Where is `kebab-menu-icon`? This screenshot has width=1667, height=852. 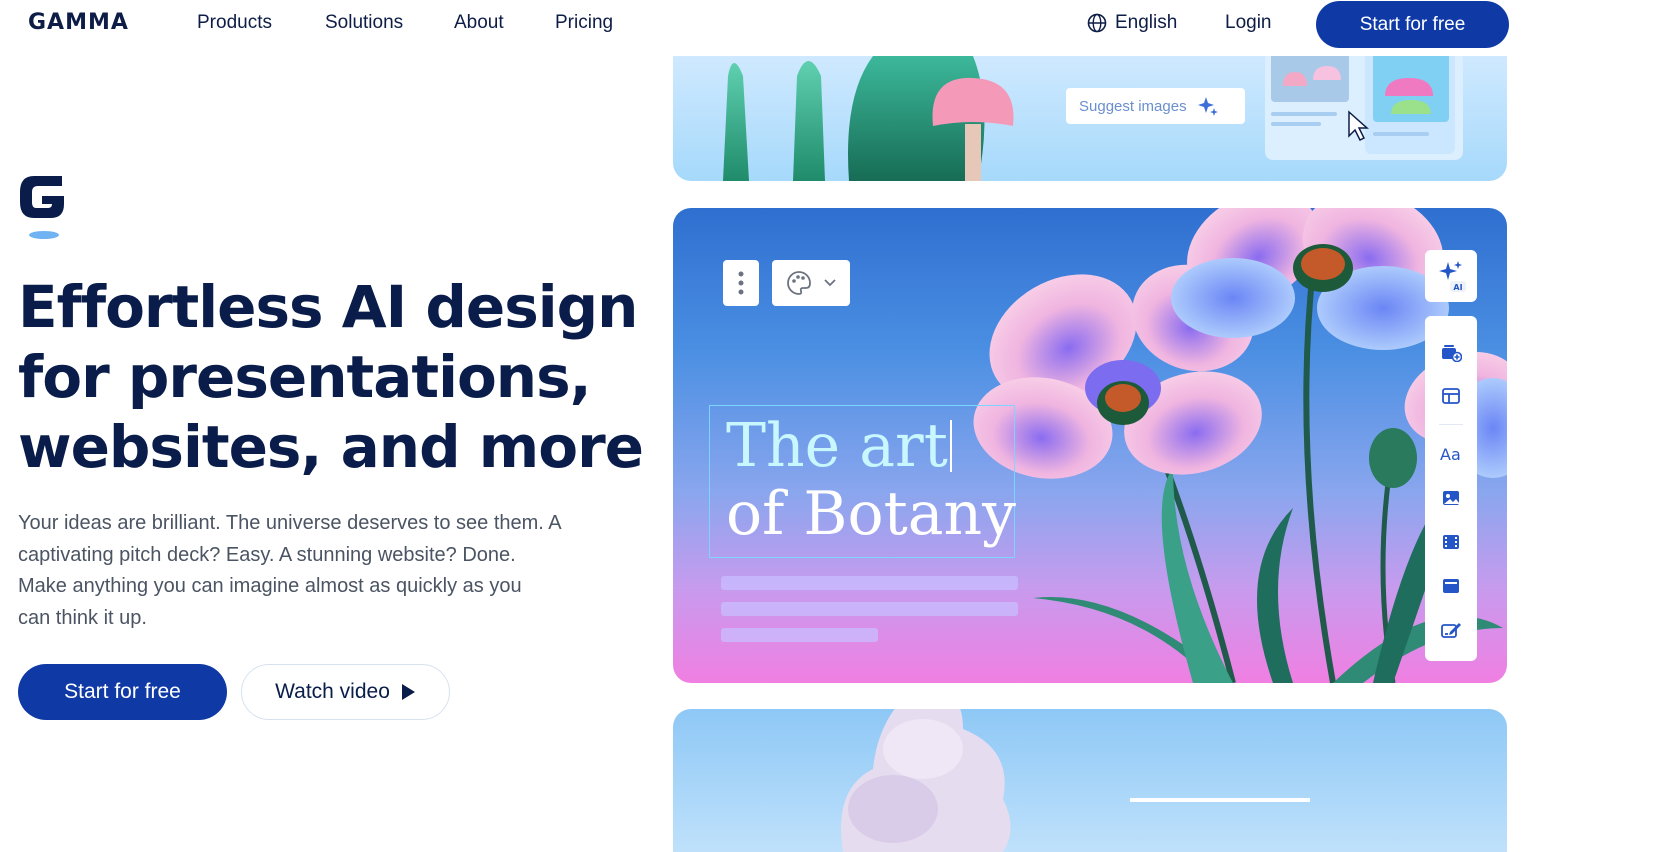
kebab-menu-icon is located at coordinates (741, 283).